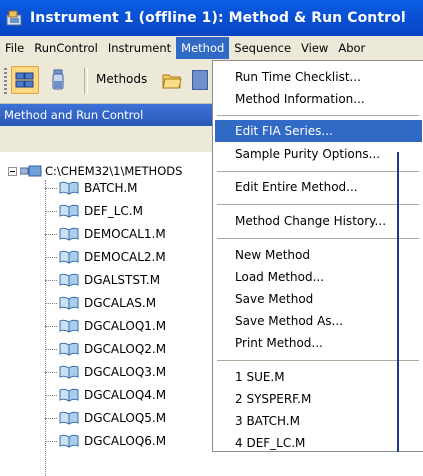  Describe the element at coordinates (125, 326) in the screenshot. I see `tree-item-label: DGCALOQ1.M` at that location.